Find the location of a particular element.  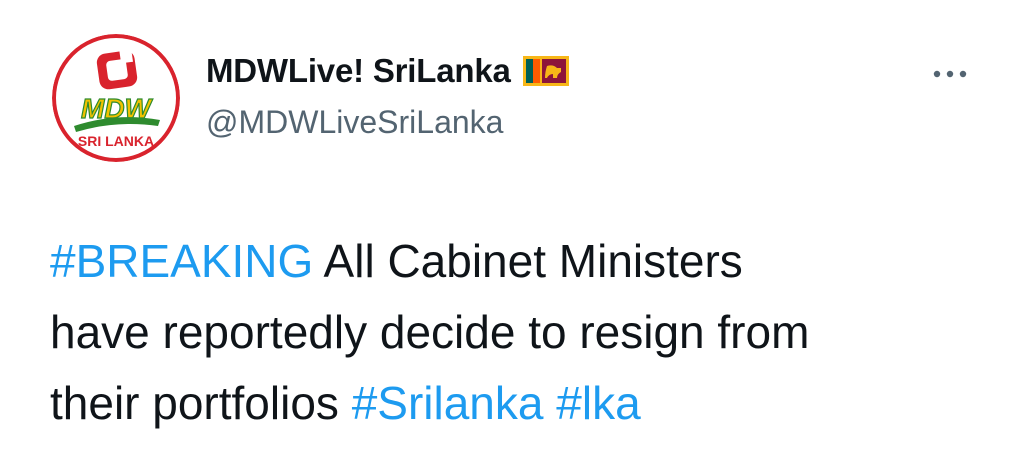

name-row: MDWLive! SriLanka is located at coordinates (387, 71).